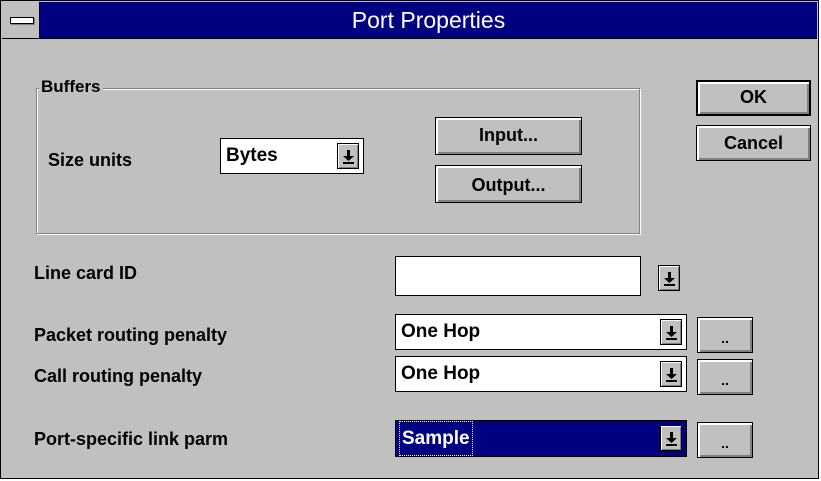 This screenshot has height=481, width=821. What do you see at coordinates (541, 374) in the screenshot?
I see `call-routing-penalty-dropdown: One Hop` at bounding box center [541, 374].